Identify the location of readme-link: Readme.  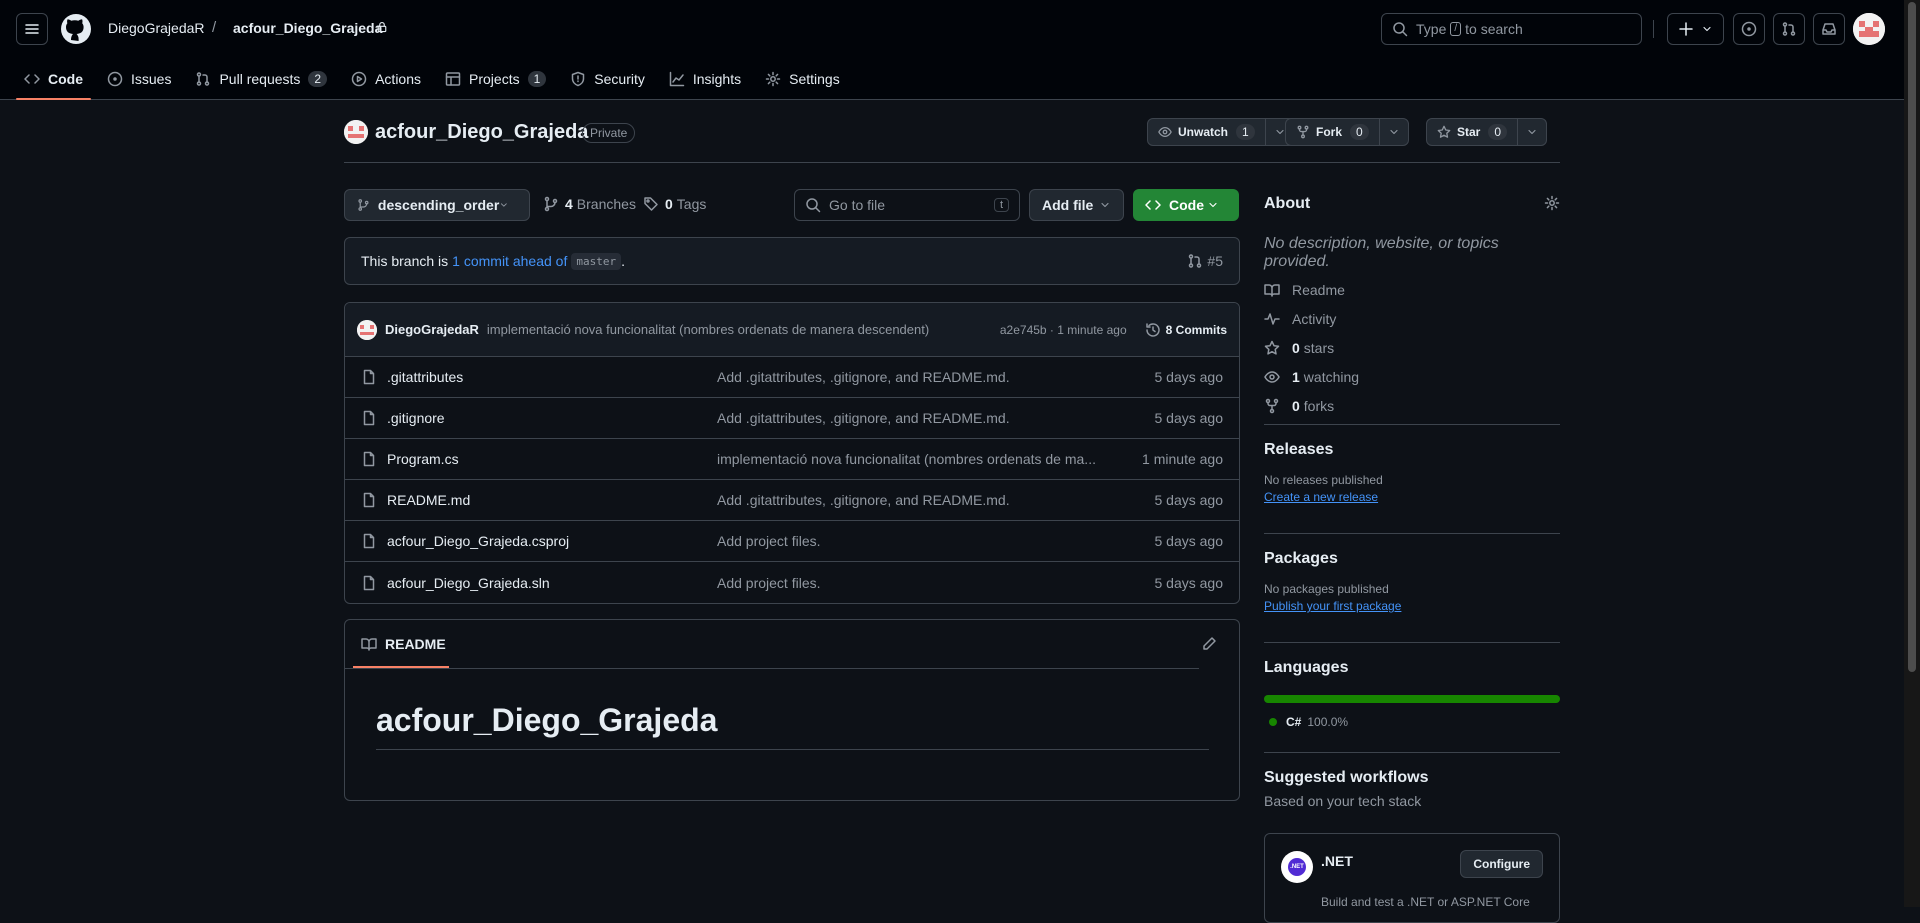
(1311, 289).